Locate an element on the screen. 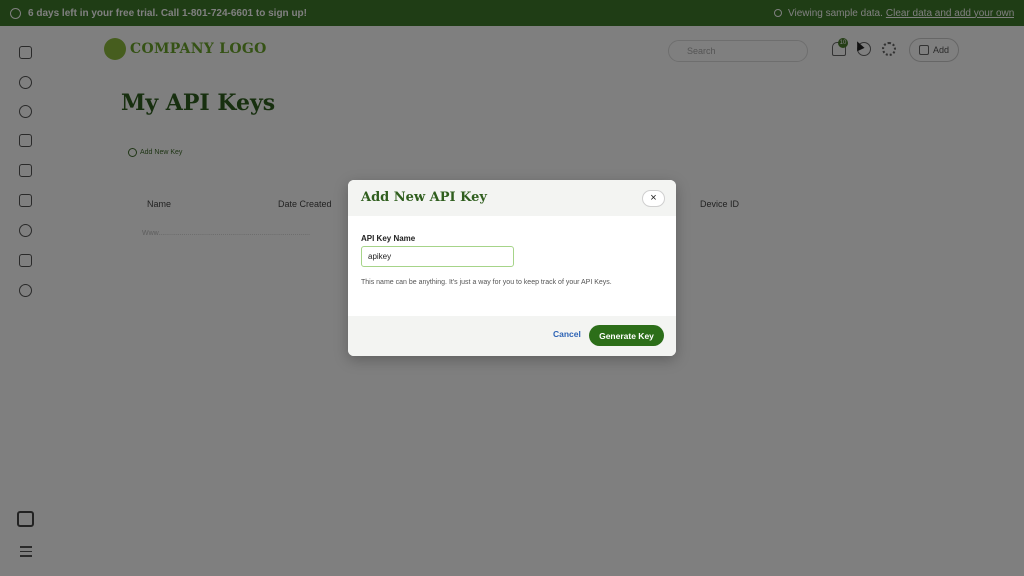 This screenshot has height=576, width=1024. close-button: × is located at coordinates (653, 198).